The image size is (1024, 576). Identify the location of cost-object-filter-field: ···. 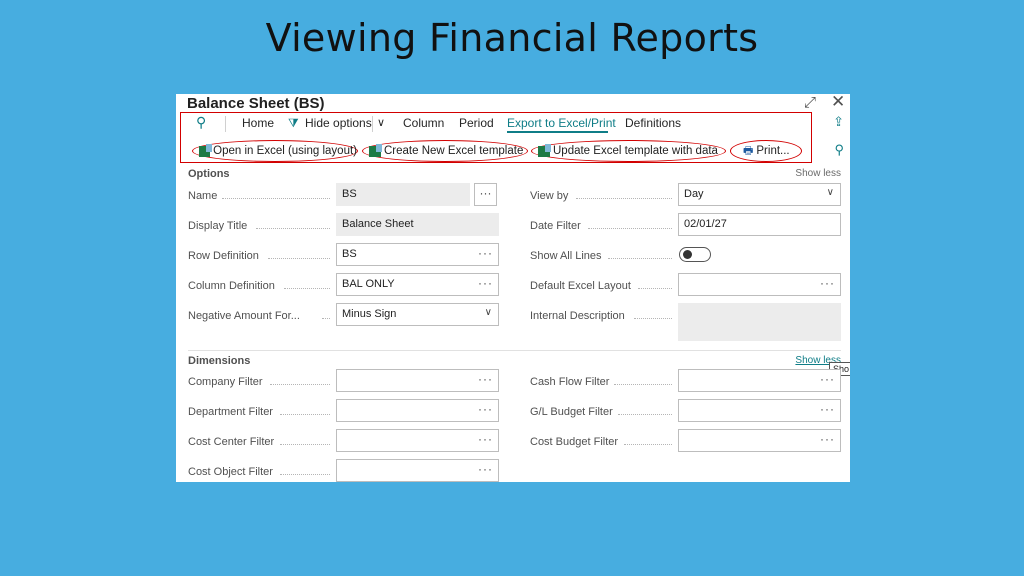
(417, 470).